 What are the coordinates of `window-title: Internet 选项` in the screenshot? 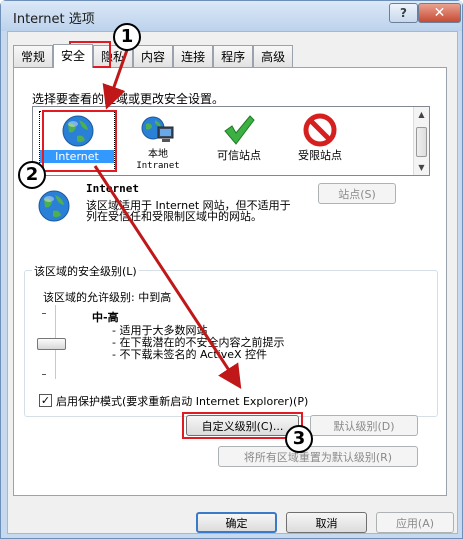 It's located at (54, 19).